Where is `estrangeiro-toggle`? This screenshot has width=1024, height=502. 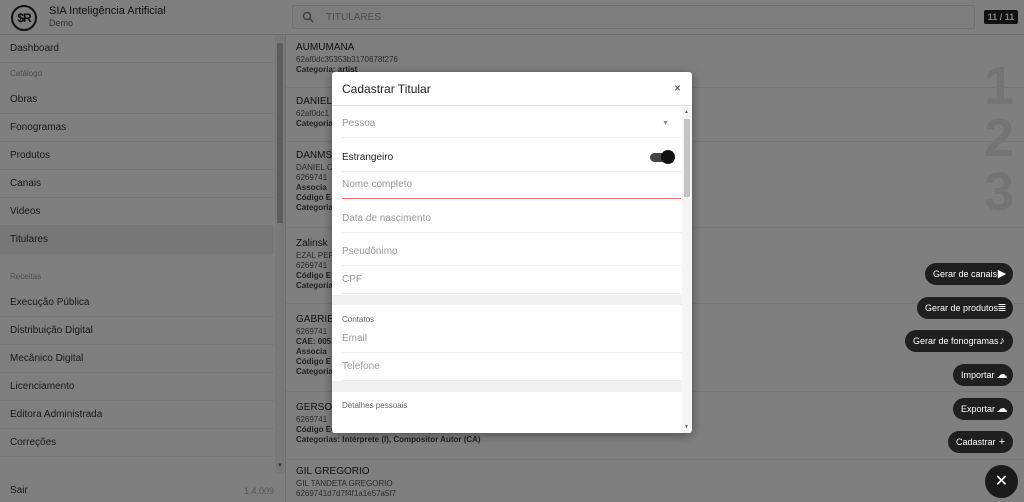 estrangeiro-toggle is located at coordinates (662, 157).